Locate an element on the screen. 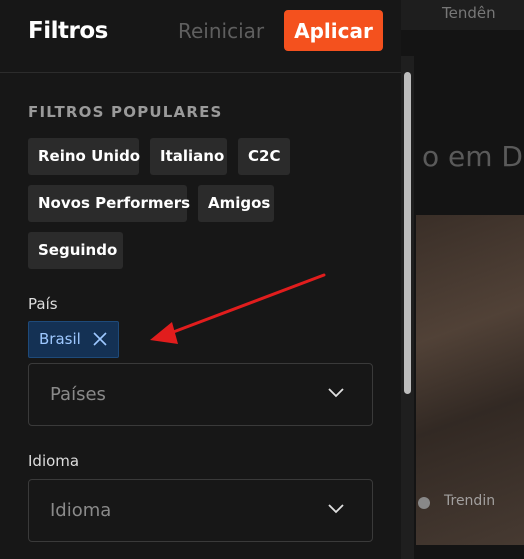  chip-novos-performers: Novos Performers is located at coordinates (109, 203).